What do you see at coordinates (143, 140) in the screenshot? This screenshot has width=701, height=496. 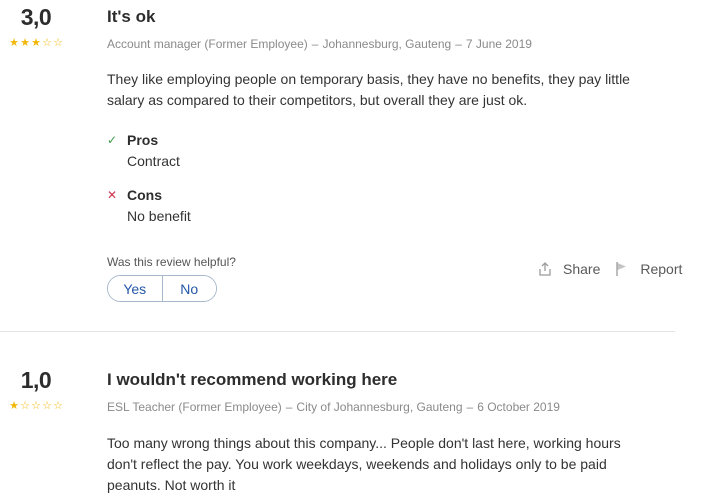 I see `pros-heading: Pros` at bounding box center [143, 140].